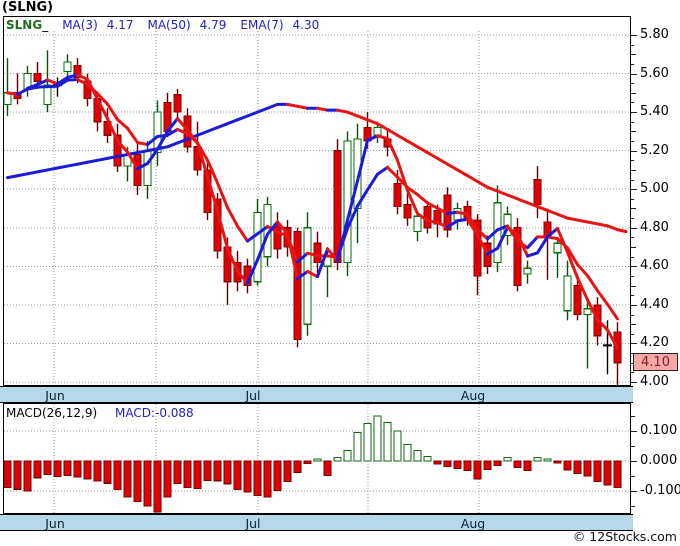 The height and width of the screenshot is (546, 680). What do you see at coordinates (473, 523) in the screenshot?
I see `month-label-aug: Aug` at bounding box center [473, 523].